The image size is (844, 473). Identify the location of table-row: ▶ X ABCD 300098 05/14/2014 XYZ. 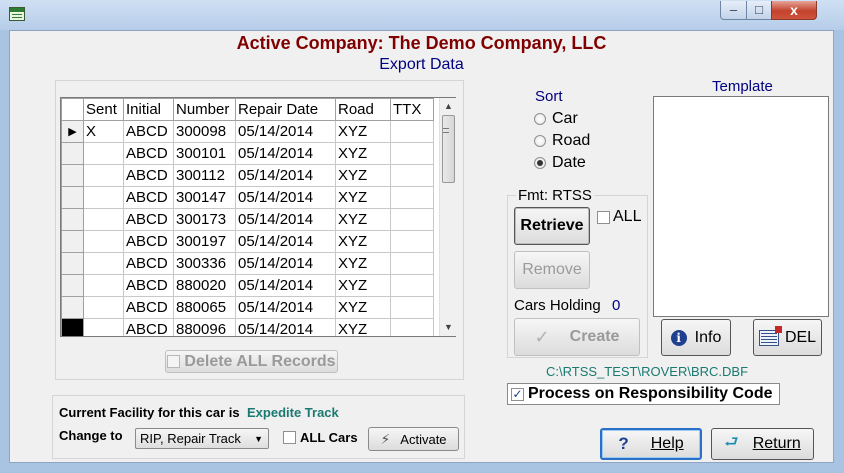
(247, 131).